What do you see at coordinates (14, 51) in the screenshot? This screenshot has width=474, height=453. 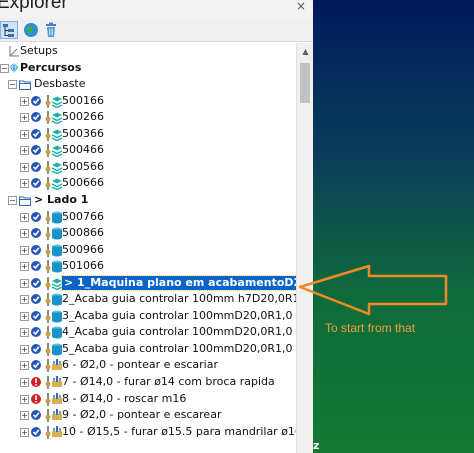 I see `setup-icon` at bounding box center [14, 51].